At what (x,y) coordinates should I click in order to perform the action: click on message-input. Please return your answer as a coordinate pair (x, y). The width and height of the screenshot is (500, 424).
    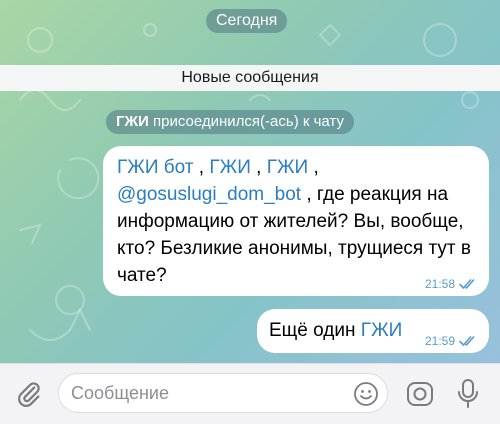
    Looking at the image, I should click on (204, 393).